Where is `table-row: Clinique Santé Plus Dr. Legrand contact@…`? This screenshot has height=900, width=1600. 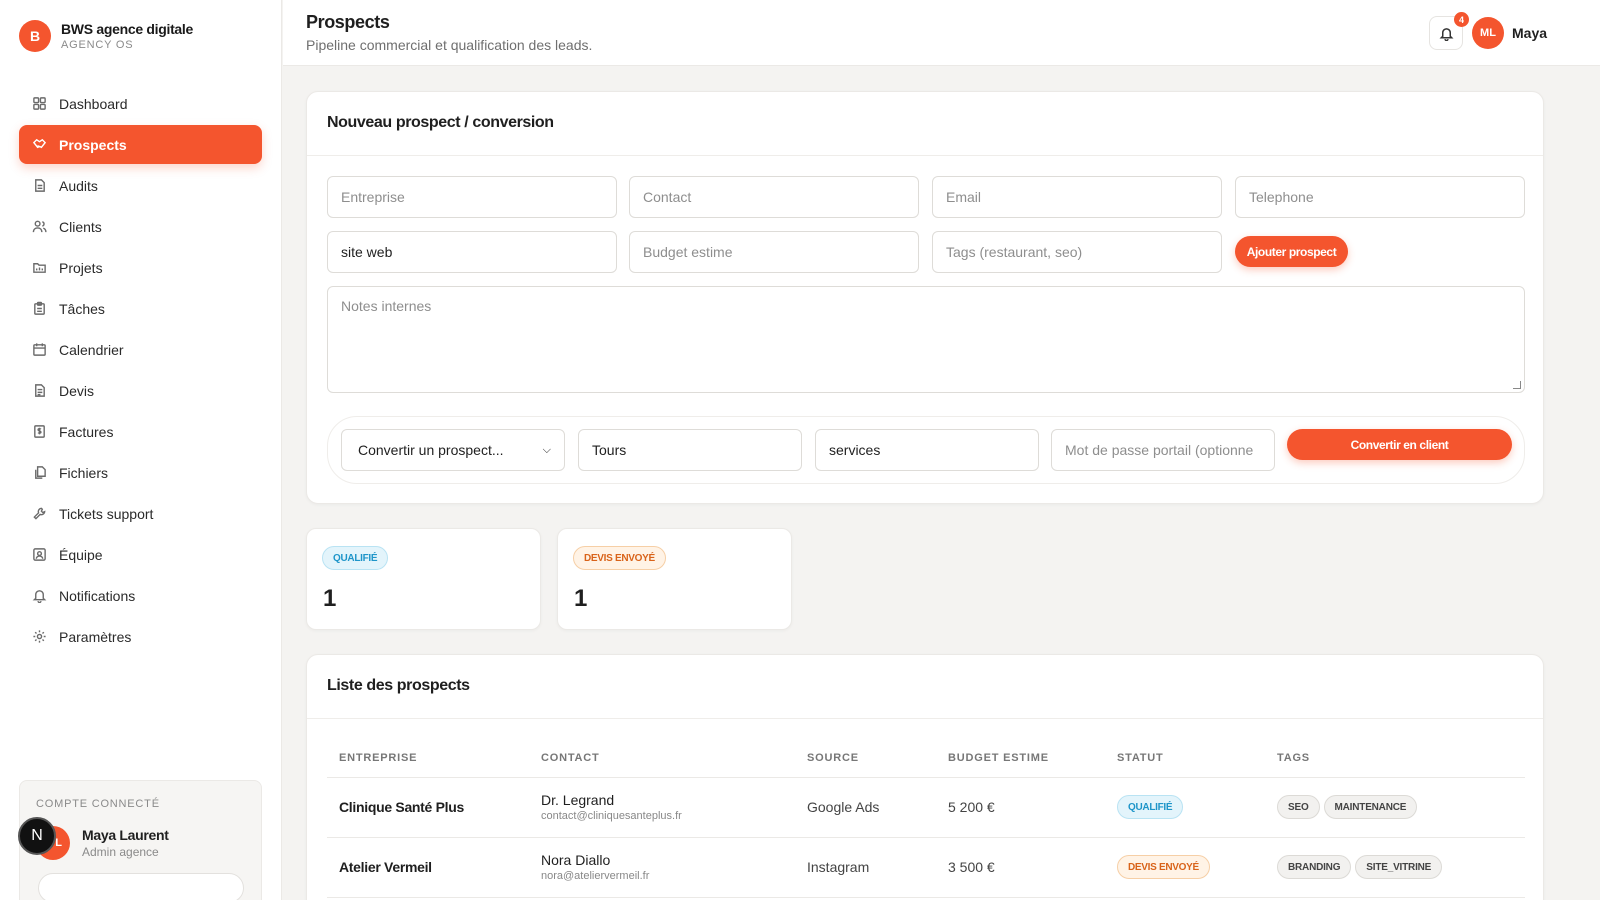 table-row: Clinique Santé Plus Dr. Legrand contact@… is located at coordinates (926, 807).